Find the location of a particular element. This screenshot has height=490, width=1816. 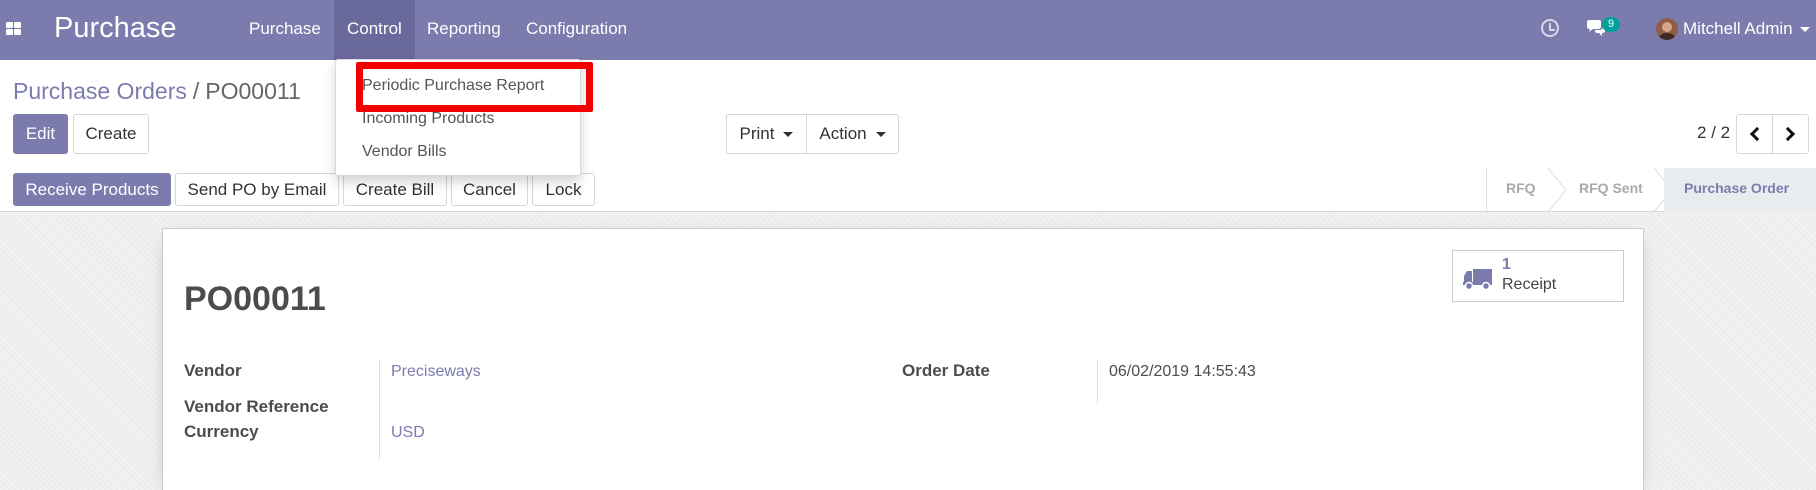

breadcrumb-purchase-orders: Purchase Orders is located at coordinates (100, 91).